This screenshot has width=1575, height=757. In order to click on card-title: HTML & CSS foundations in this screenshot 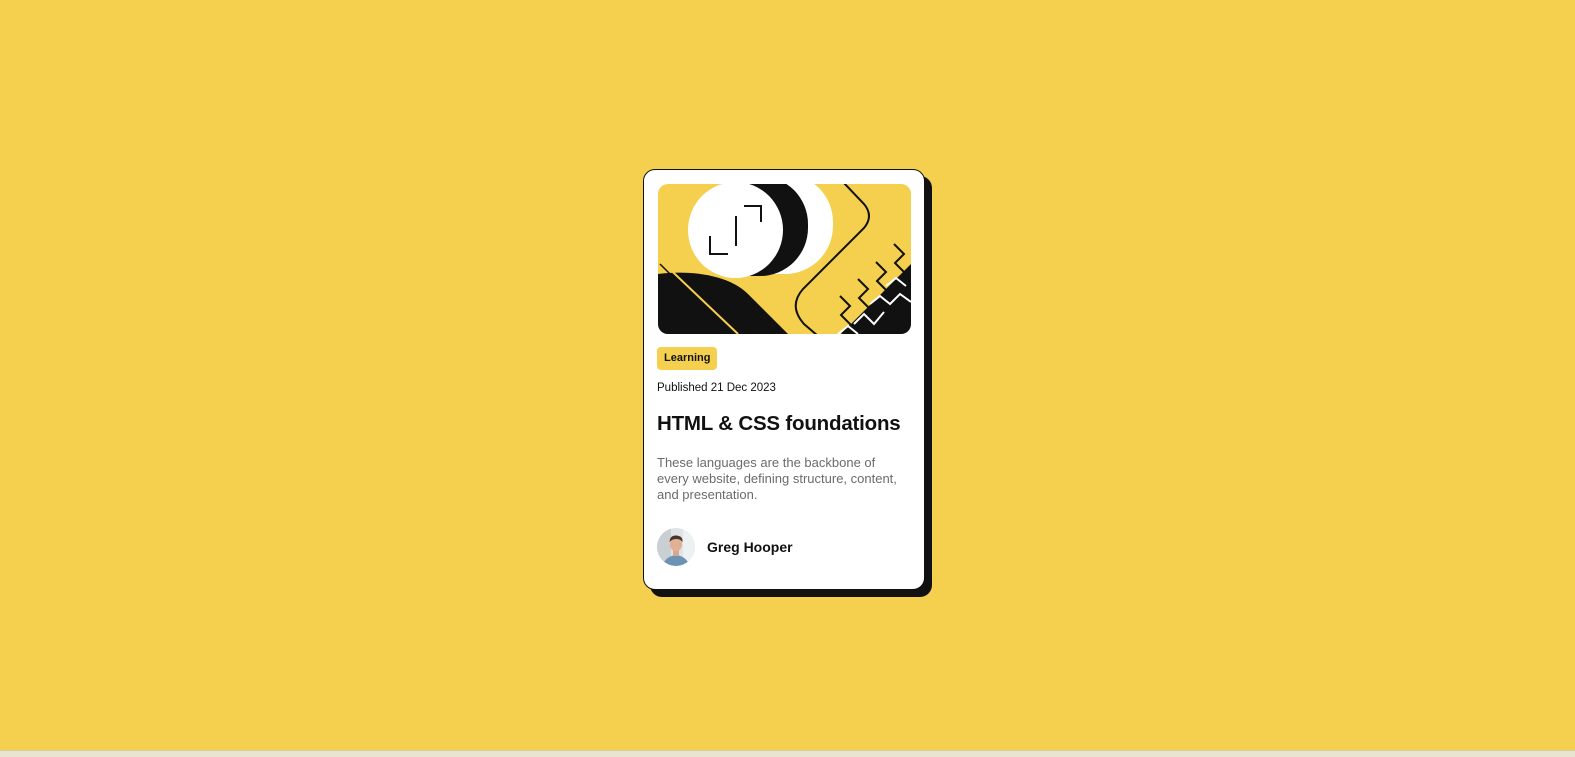, I will do `click(779, 424)`.